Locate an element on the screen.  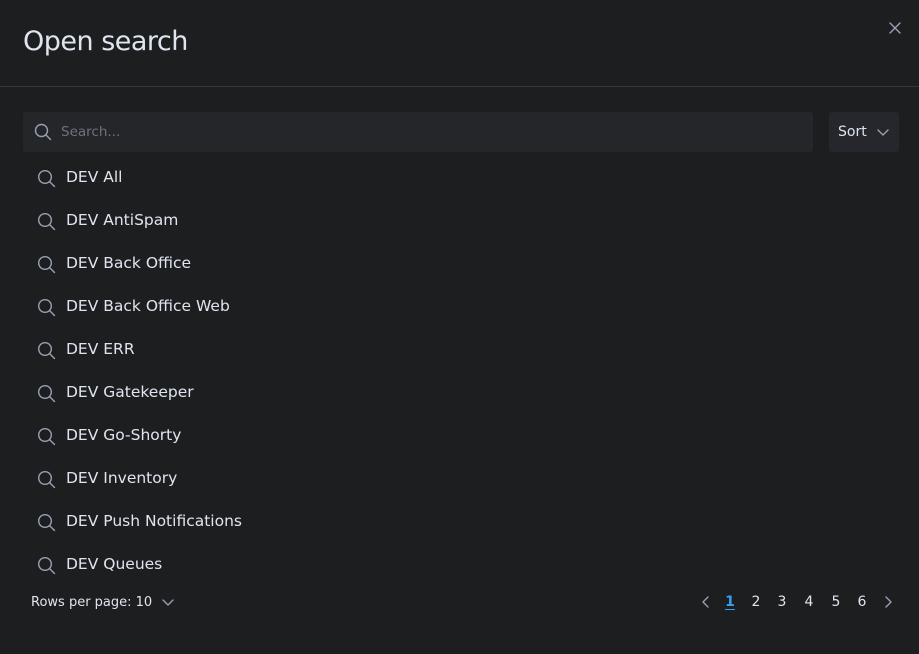
rows-per-page-label: Rows per page: 10 is located at coordinates (92, 602).